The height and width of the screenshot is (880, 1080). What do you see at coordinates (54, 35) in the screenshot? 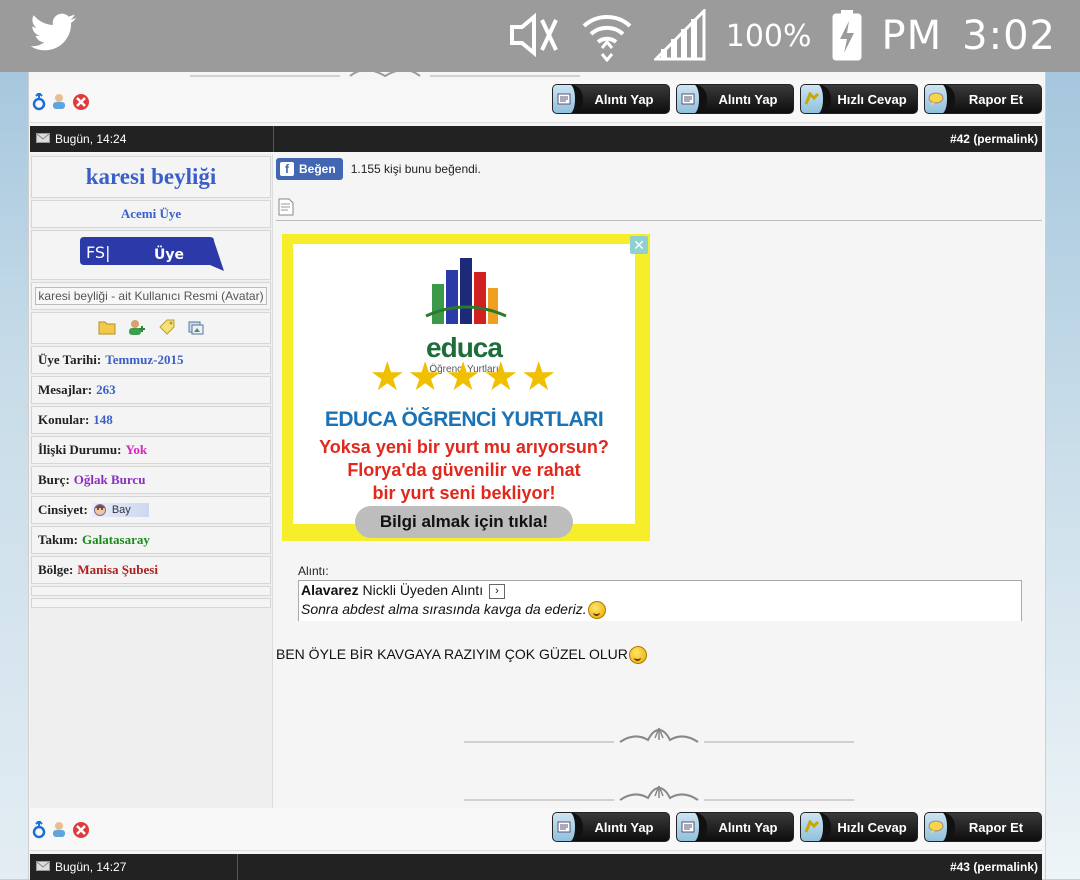
I see `twitter-icon` at bounding box center [54, 35].